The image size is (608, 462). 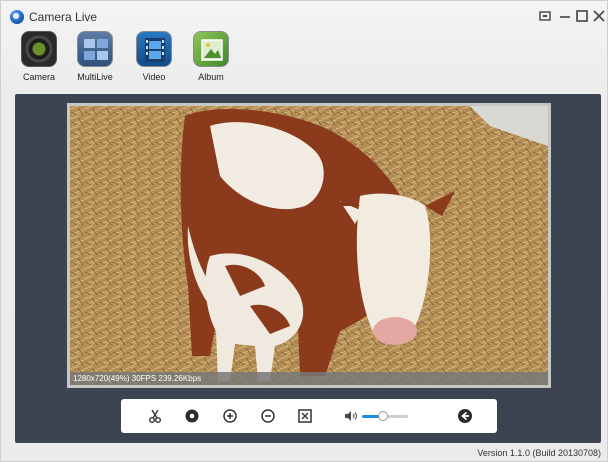 What do you see at coordinates (382, 416) in the screenshot?
I see `volume-knob` at bounding box center [382, 416].